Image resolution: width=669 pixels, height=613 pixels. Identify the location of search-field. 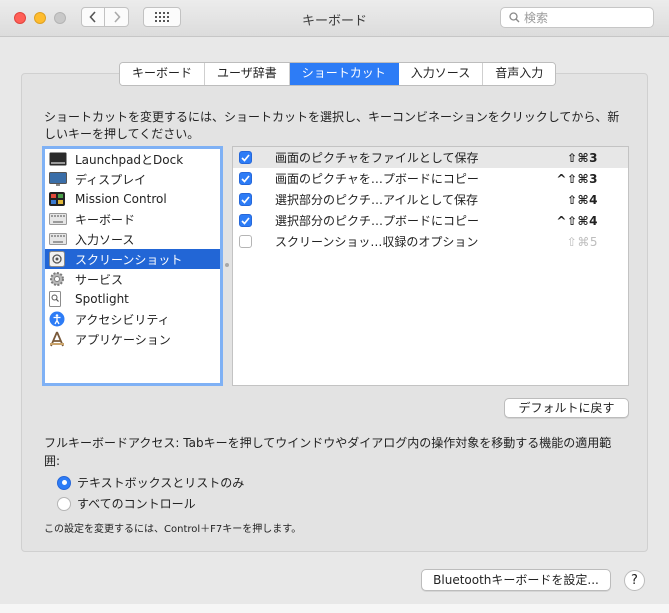
(577, 17).